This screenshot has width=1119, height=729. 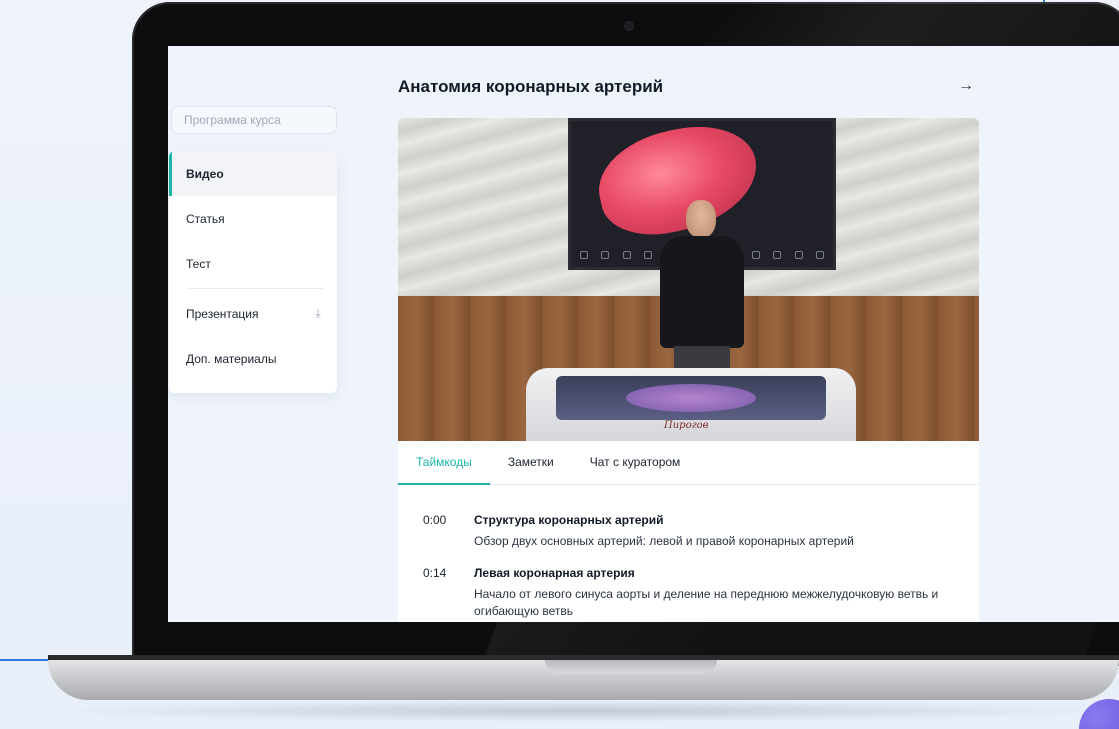 I want to click on tab-timecodes: Таймкоды, so click(x=444, y=463).